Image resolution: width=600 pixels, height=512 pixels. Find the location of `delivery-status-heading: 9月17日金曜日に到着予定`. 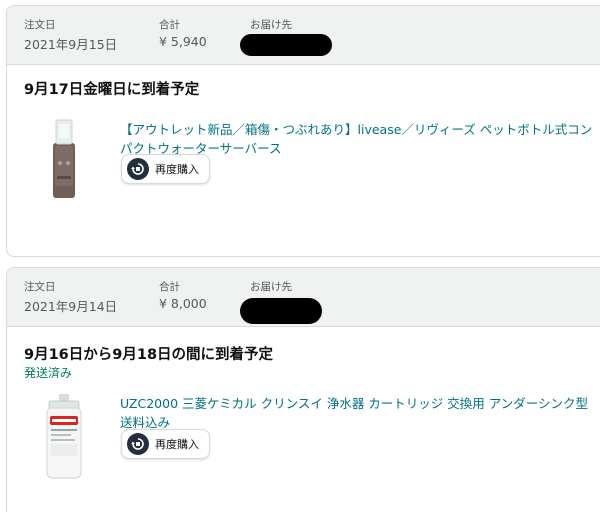

delivery-status-heading: 9月17日金曜日に到着予定 is located at coordinates (112, 90).